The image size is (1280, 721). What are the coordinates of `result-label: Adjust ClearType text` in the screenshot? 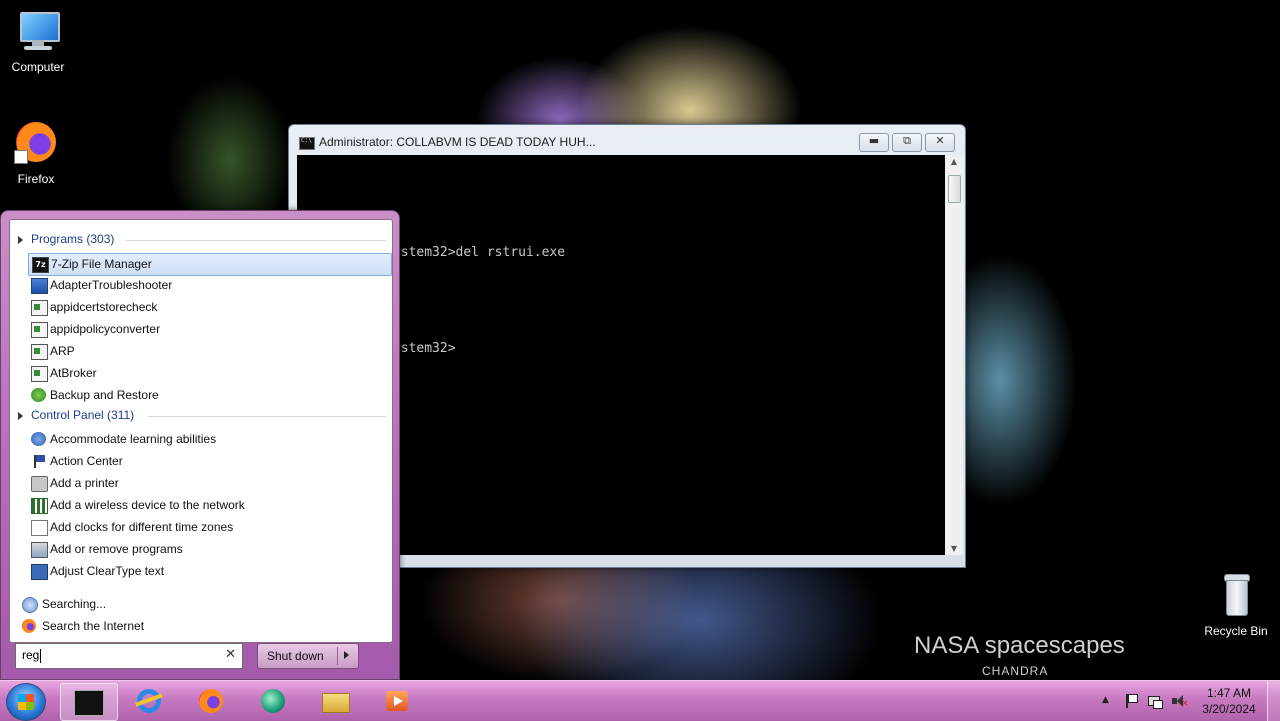 It's located at (107, 571).